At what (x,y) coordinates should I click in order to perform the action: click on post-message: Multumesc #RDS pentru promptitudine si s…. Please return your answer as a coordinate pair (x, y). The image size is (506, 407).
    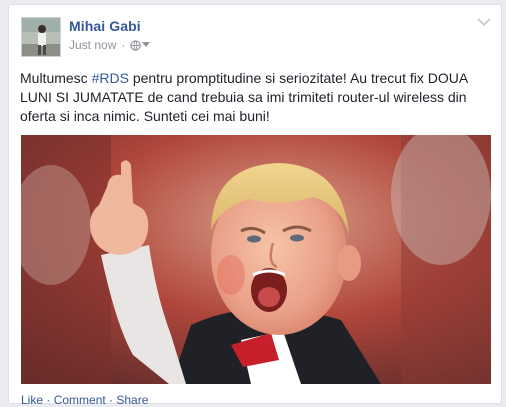
    Looking at the image, I should click on (255, 97).